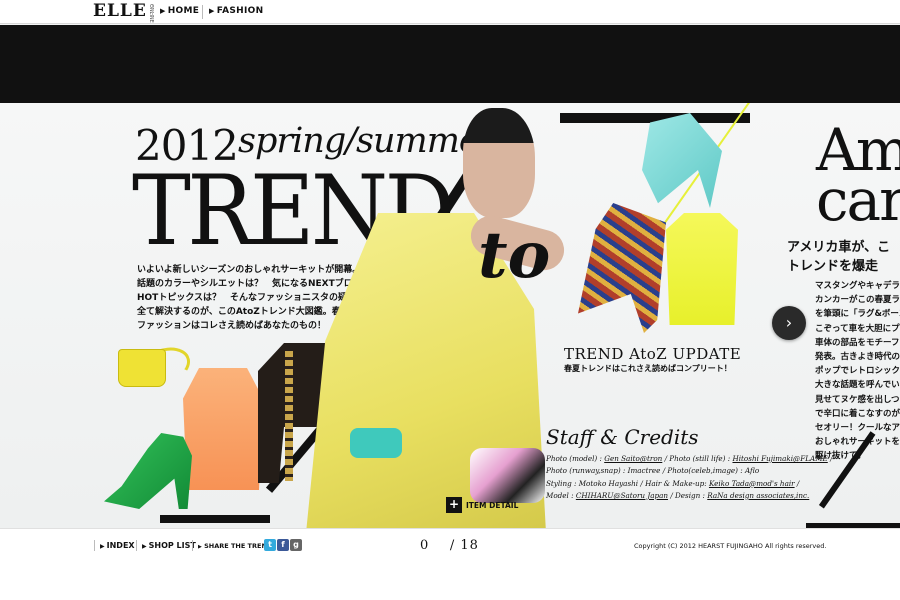  Describe the element at coordinates (838, 257) in the screenshot. I see `next-title: アメリカ車が、こ トレンドを爆走` at that location.